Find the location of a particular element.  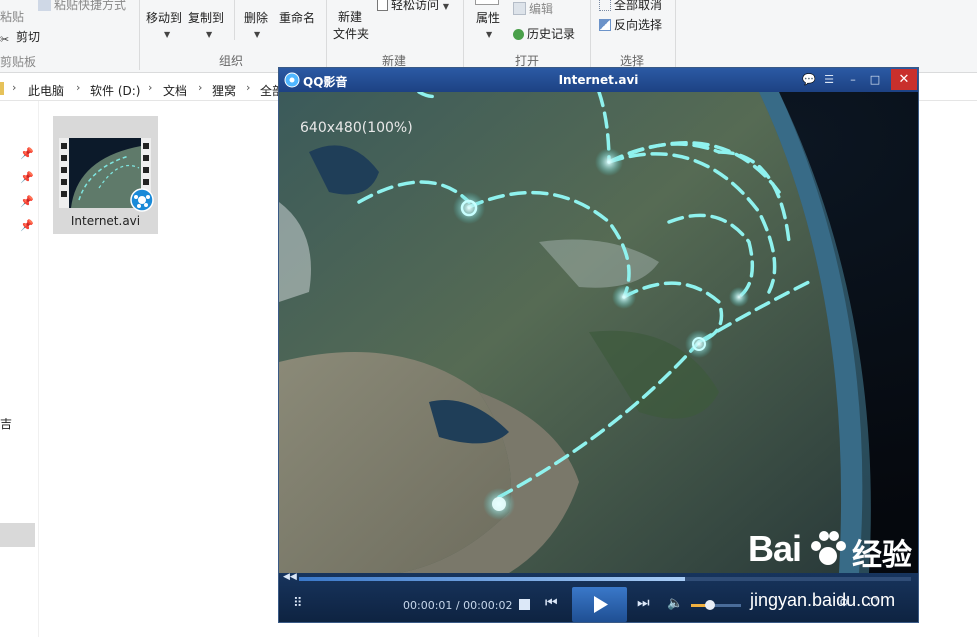

file-item: Internet.avi is located at coordinates (105, 175).